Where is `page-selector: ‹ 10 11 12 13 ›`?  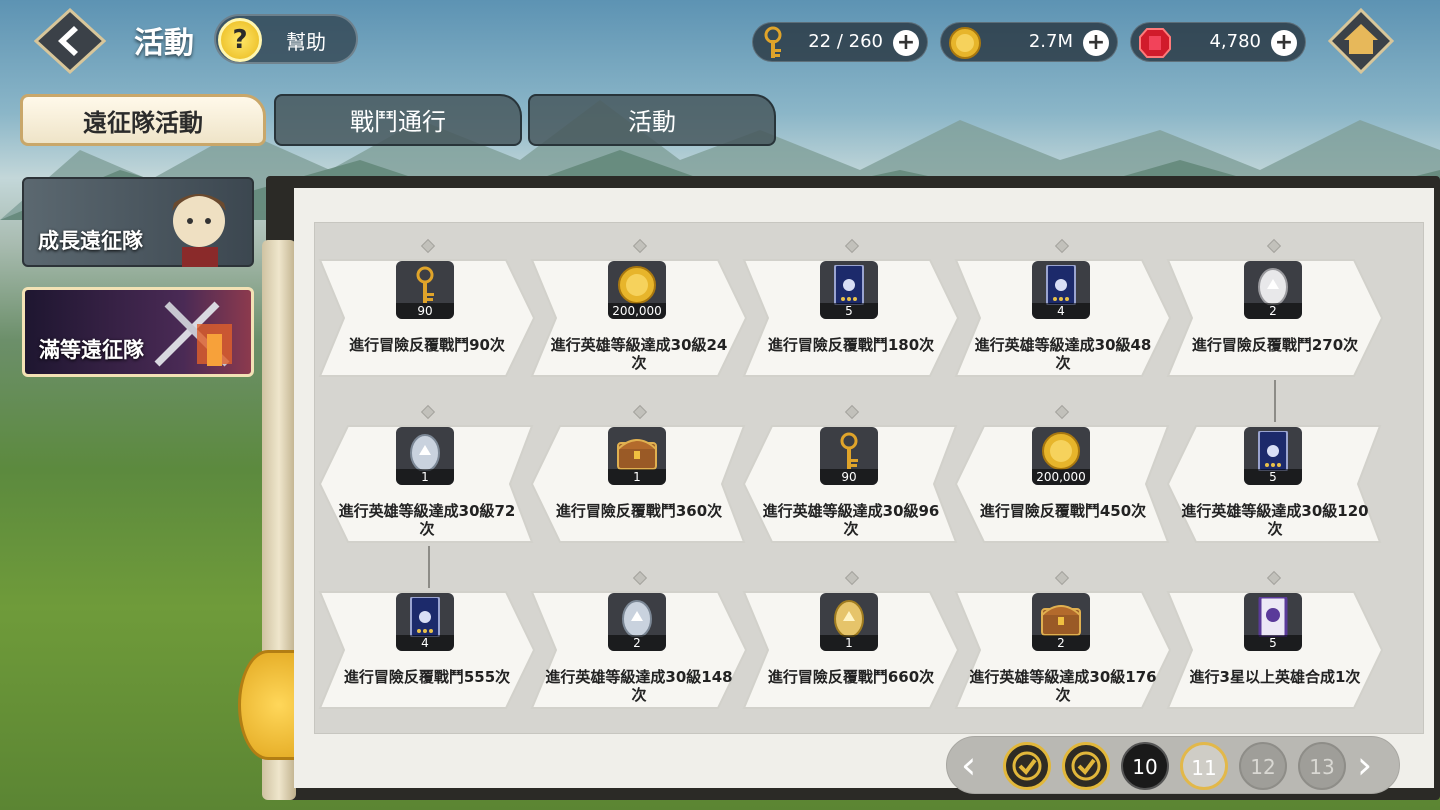 page-selector: ‹ 10 11 12 13 › is located at coordinates (1173, 765).